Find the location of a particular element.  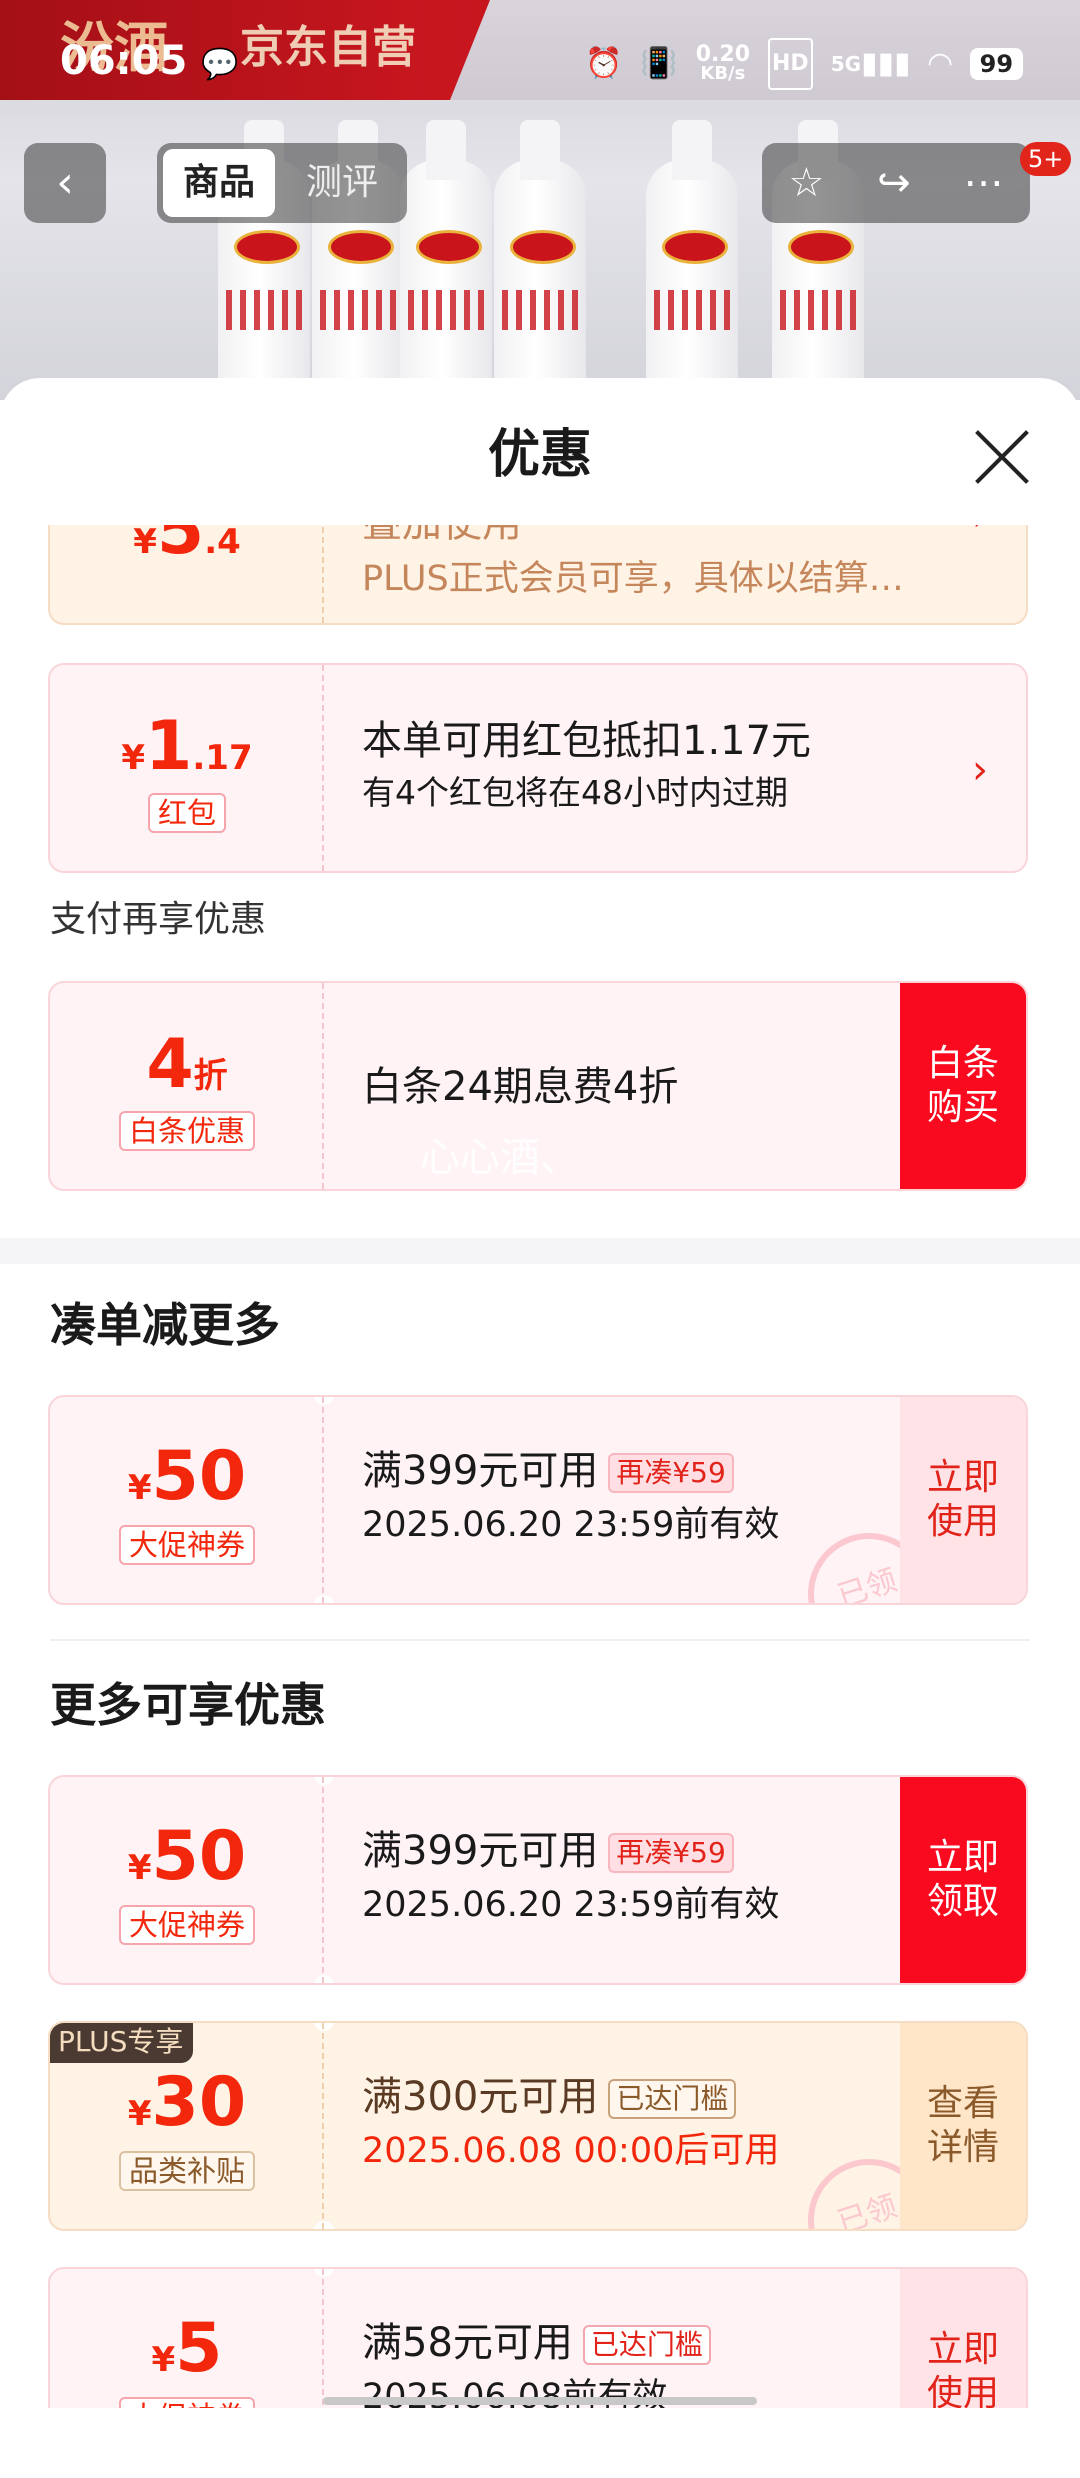

star-icon: ☆ is located at coordinates (806, 183).